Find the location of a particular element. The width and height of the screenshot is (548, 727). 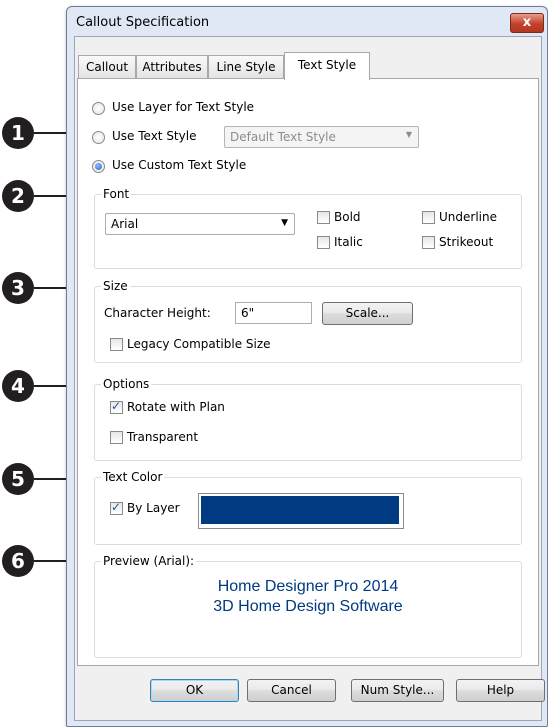

strikeout-label: Strikeout is located at coordinates (466, 242).